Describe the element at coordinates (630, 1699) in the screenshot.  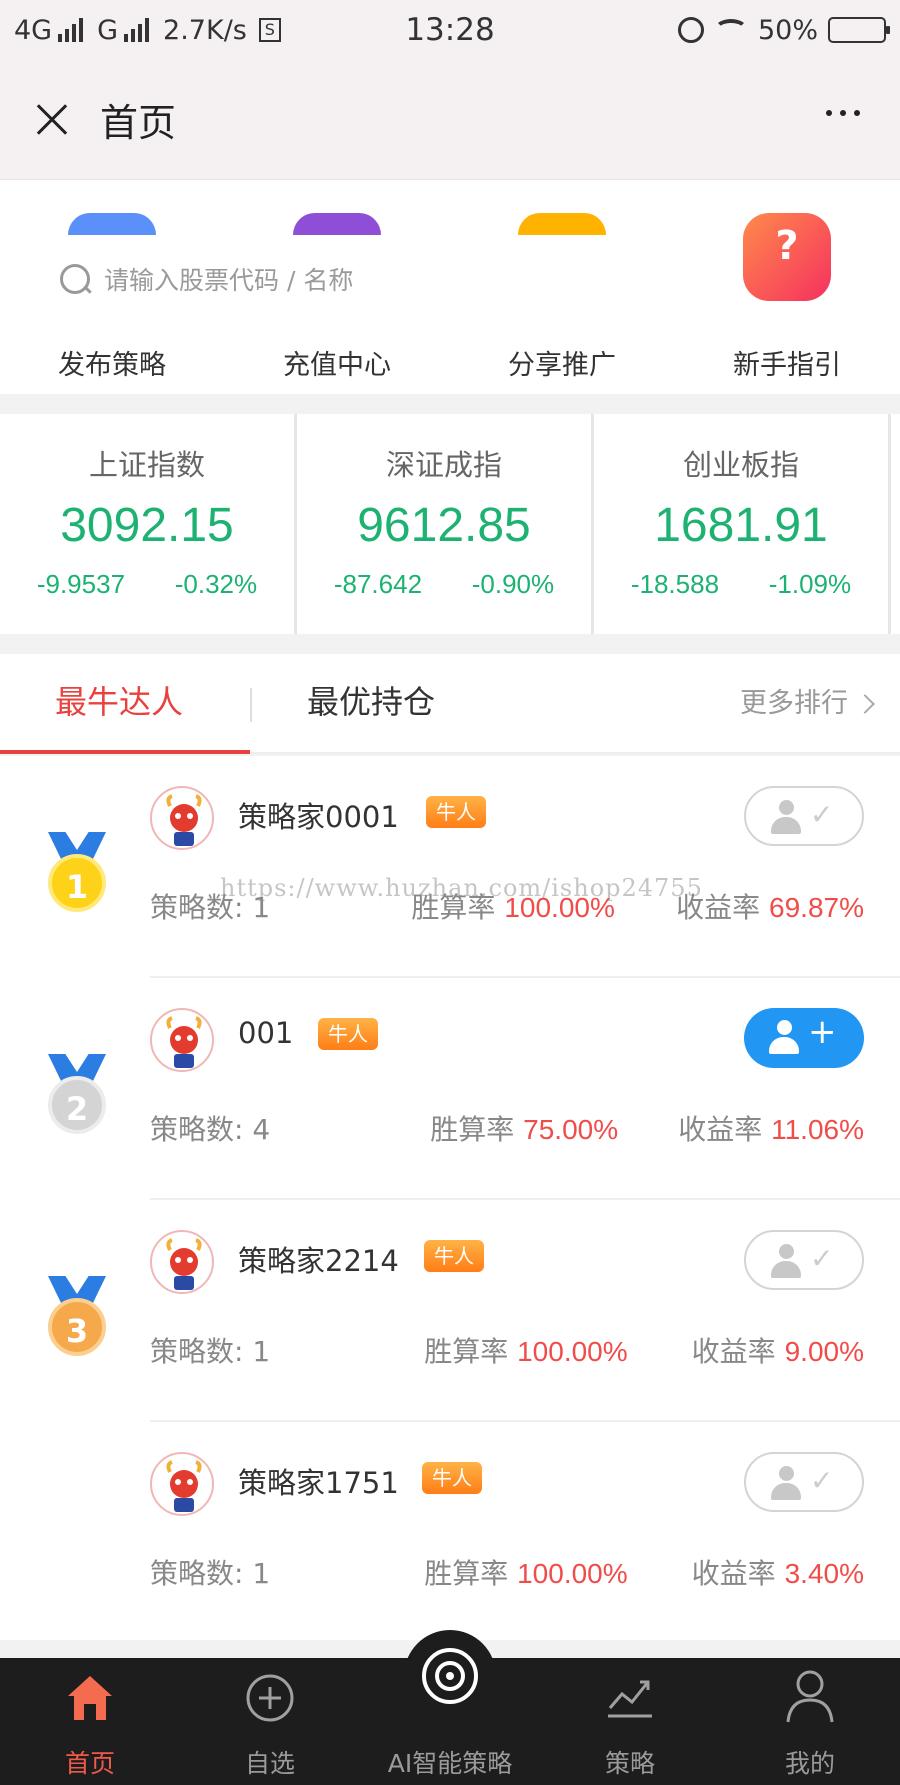
I see `chart-icon` at that location.